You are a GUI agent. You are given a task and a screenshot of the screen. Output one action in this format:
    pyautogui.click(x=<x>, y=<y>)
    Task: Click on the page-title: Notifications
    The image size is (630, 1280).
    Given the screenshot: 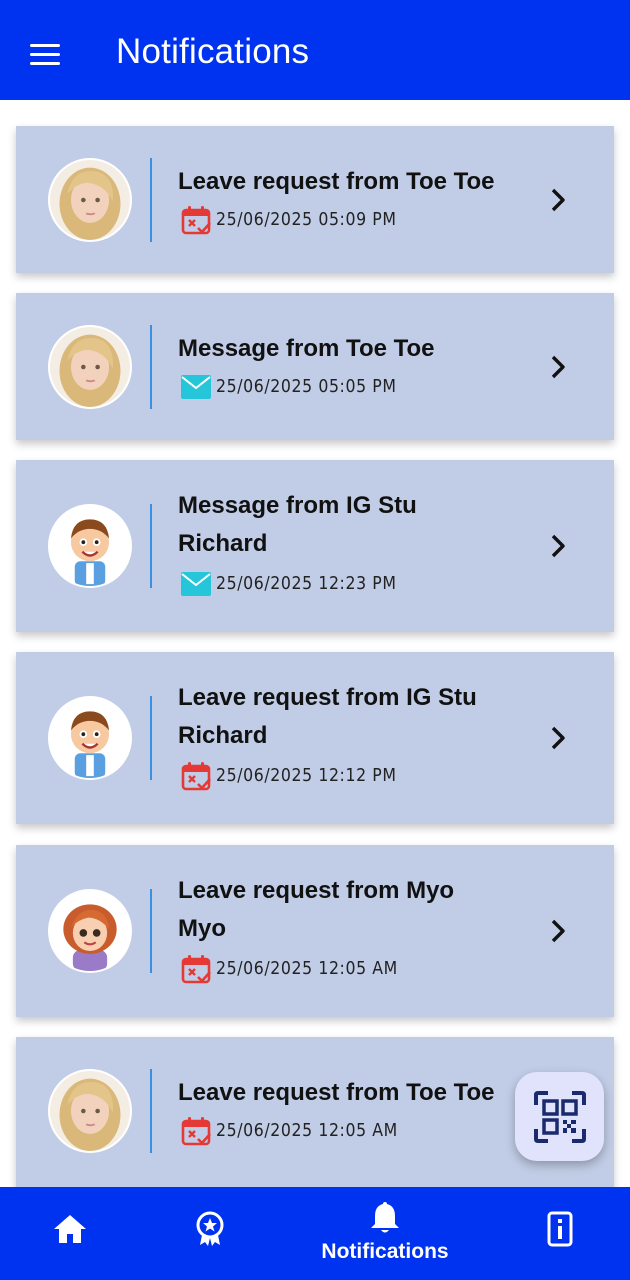 What is the action you would take?
    pyautogui.click(x=213, y=51)
    